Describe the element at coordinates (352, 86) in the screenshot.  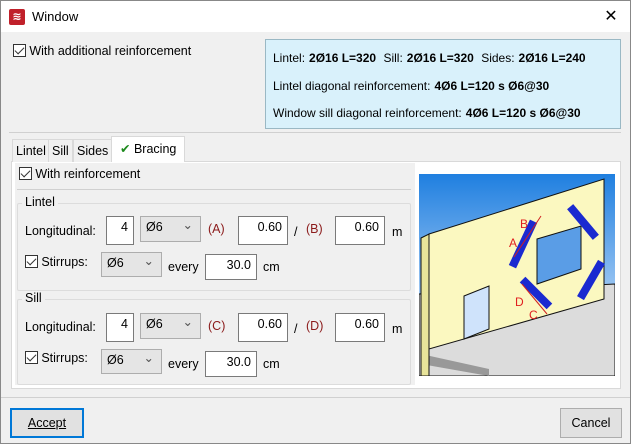
I see `summary-lintel-diag-label: Lintel diagonal reinforcement:` at that location.